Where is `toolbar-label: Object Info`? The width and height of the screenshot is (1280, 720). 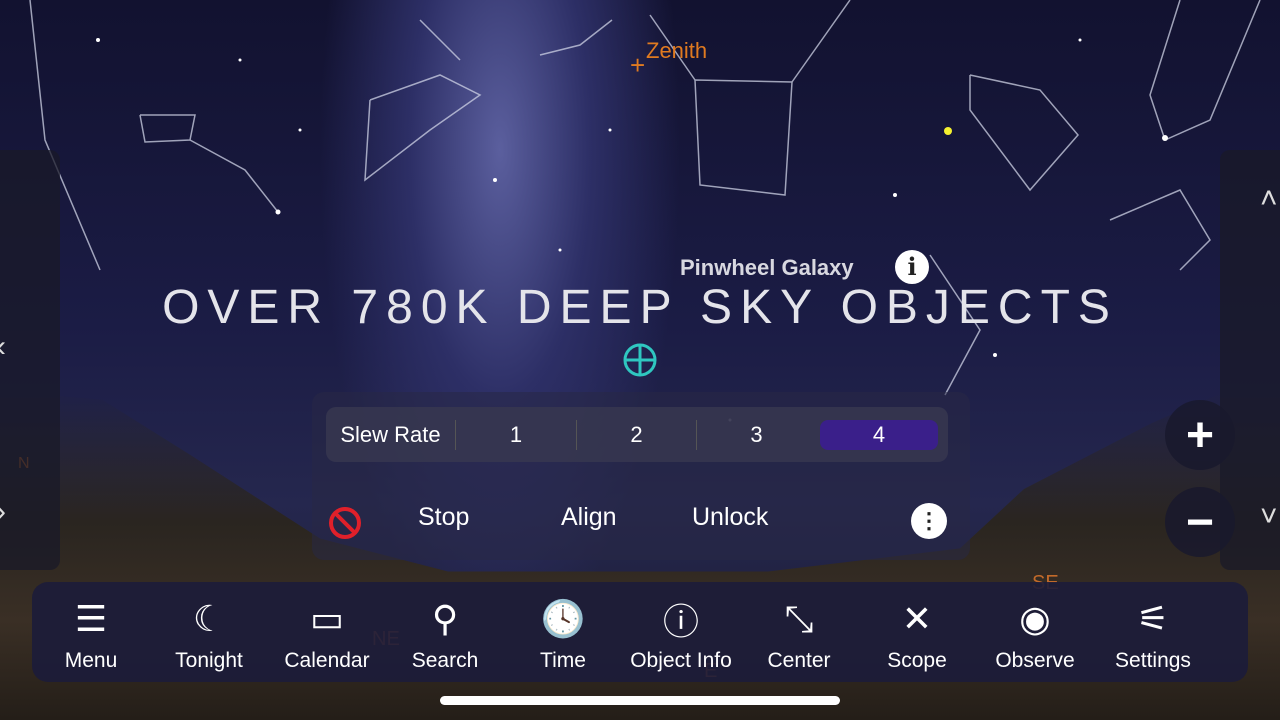
toolbar-label: Object Info is located at coordinates (681, 660).